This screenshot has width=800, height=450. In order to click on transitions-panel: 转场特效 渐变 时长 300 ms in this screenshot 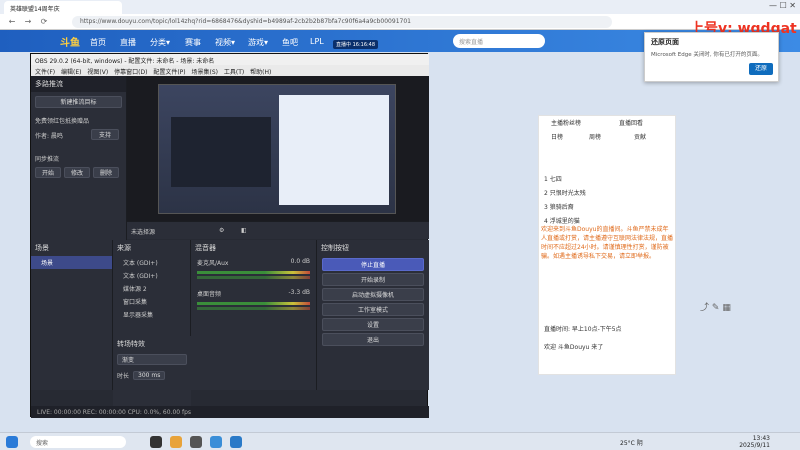, I will do `click(152, 371)`.